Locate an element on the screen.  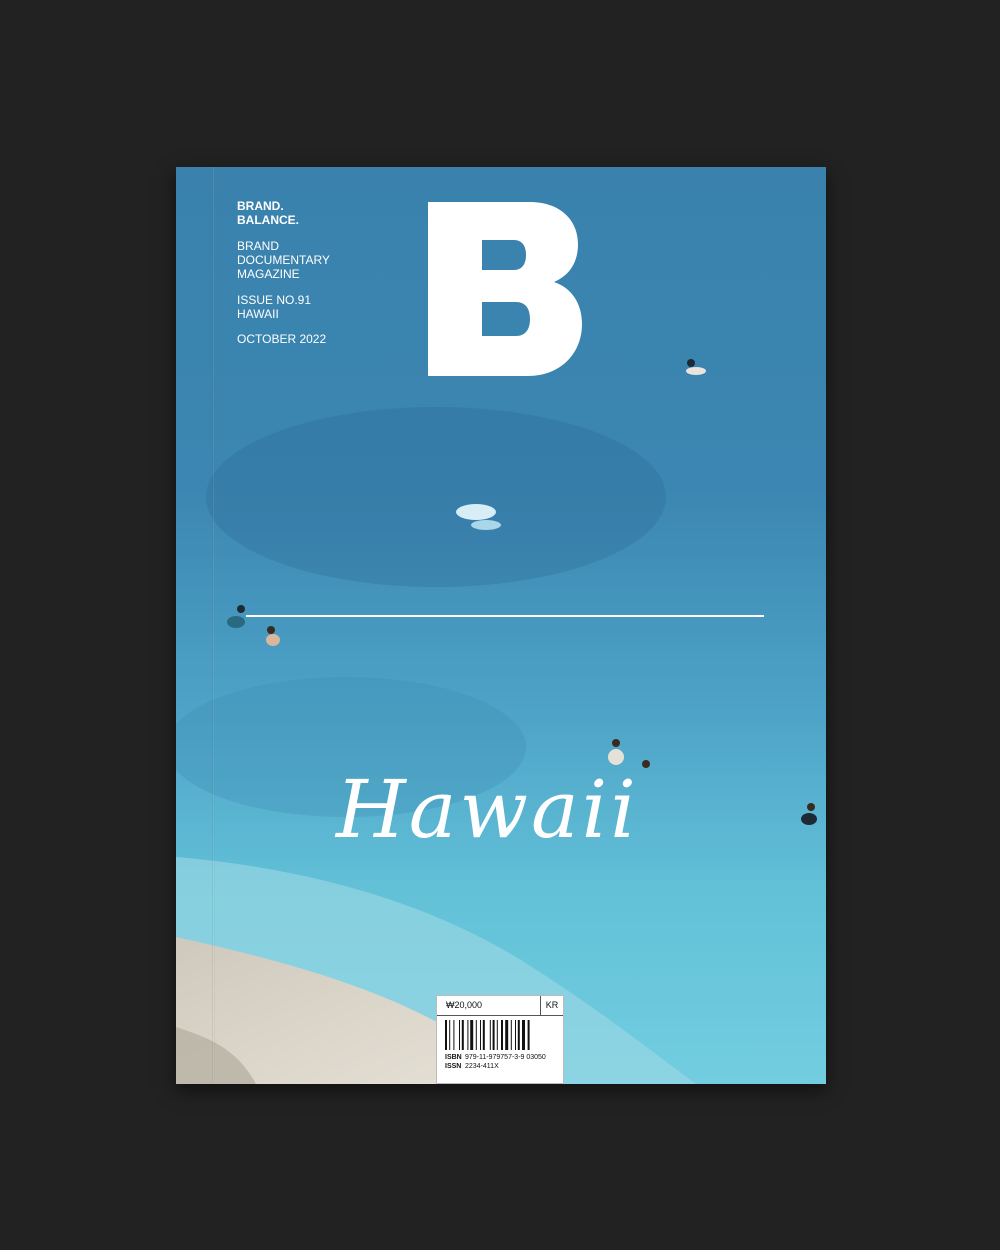
region-code: KR is located at coordinates (551, 1005).